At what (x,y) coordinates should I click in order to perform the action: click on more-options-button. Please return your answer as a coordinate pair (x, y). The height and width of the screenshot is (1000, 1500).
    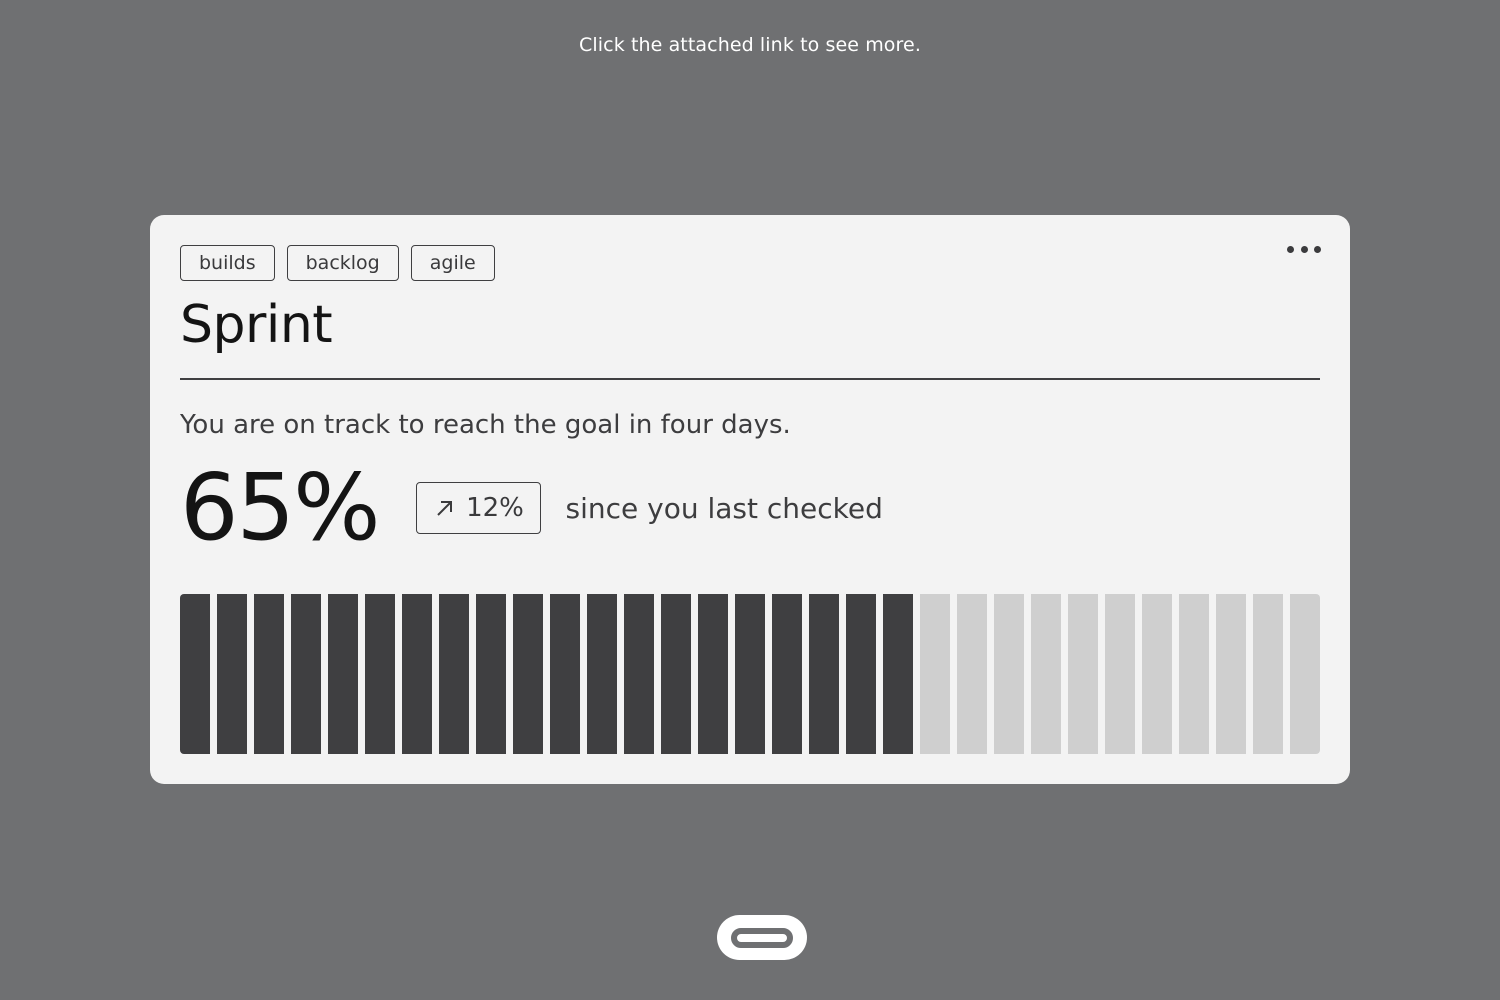
    Looking at the image, I should click on (1304, 249).